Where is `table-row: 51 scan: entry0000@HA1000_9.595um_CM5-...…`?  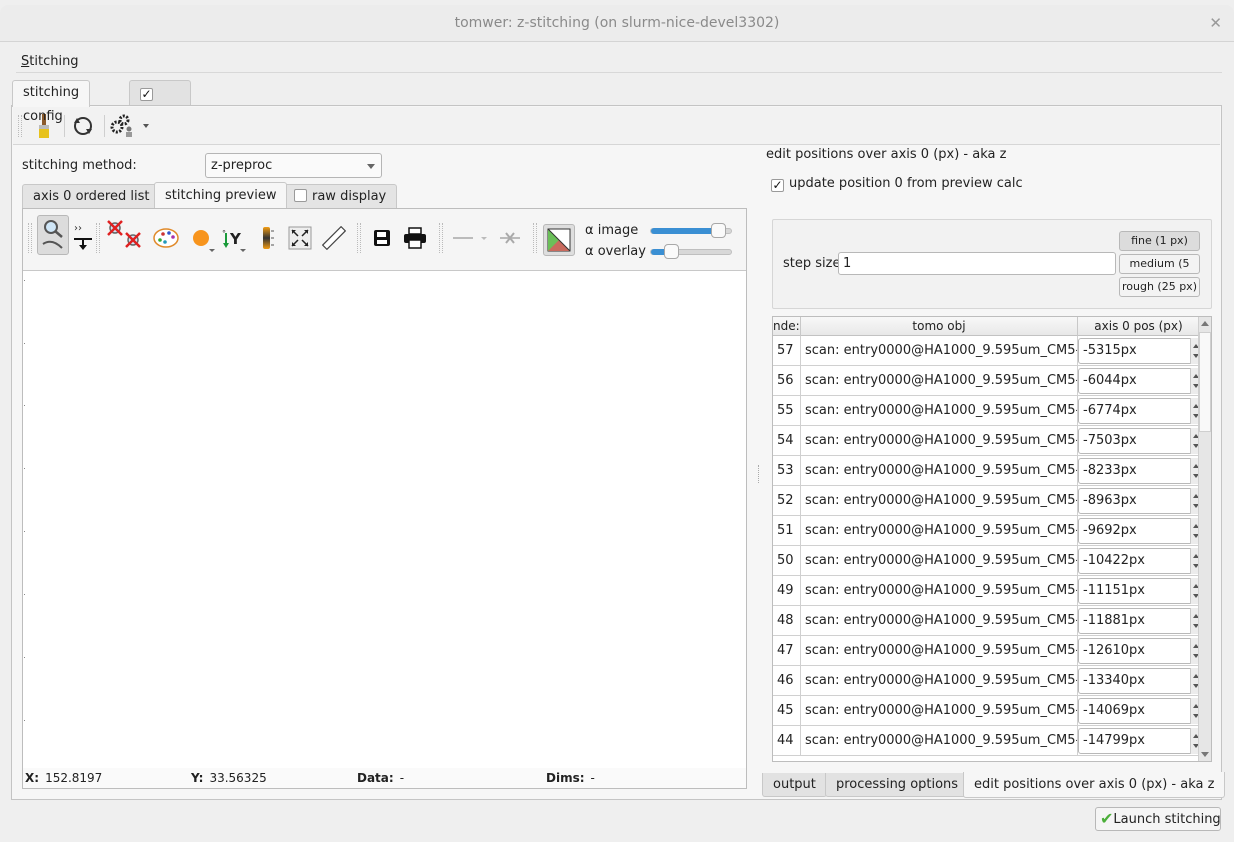 table-row: 51 scan: entry0000@HA1000_9.595um_CM5-...… is located at coordinates (986, 531).